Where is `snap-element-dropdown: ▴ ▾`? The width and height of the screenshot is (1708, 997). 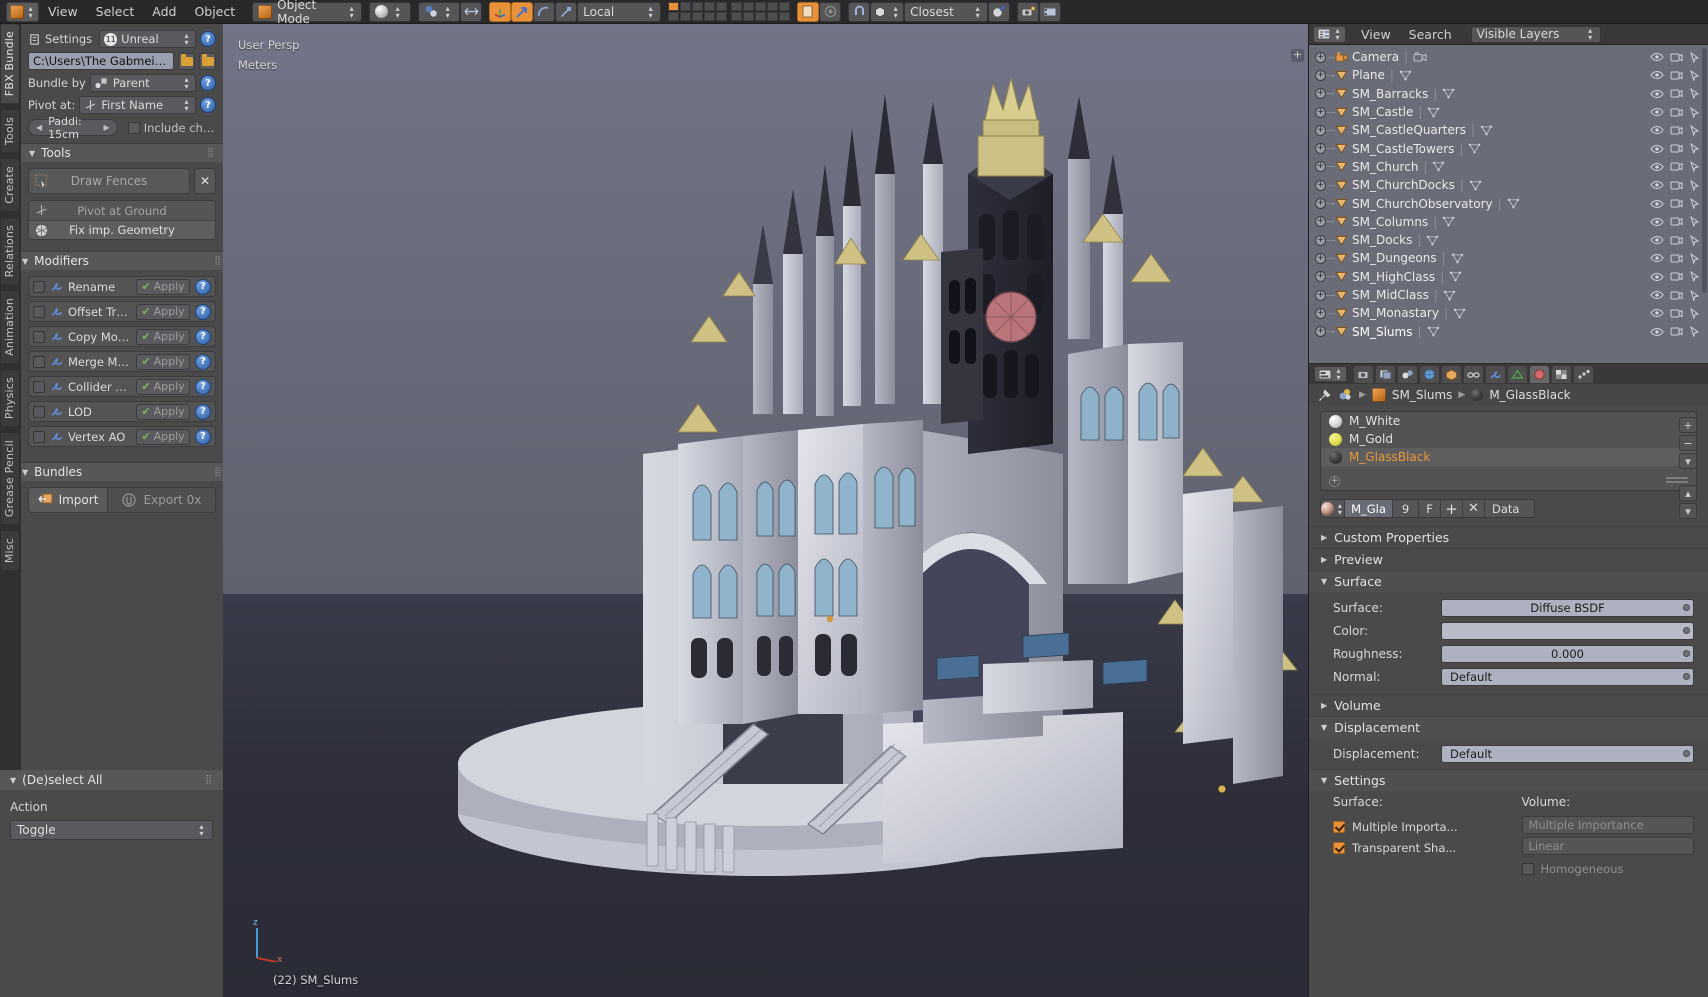
snap-element-dropdown: ▴ ▾ is located at coordinates (887, 11).